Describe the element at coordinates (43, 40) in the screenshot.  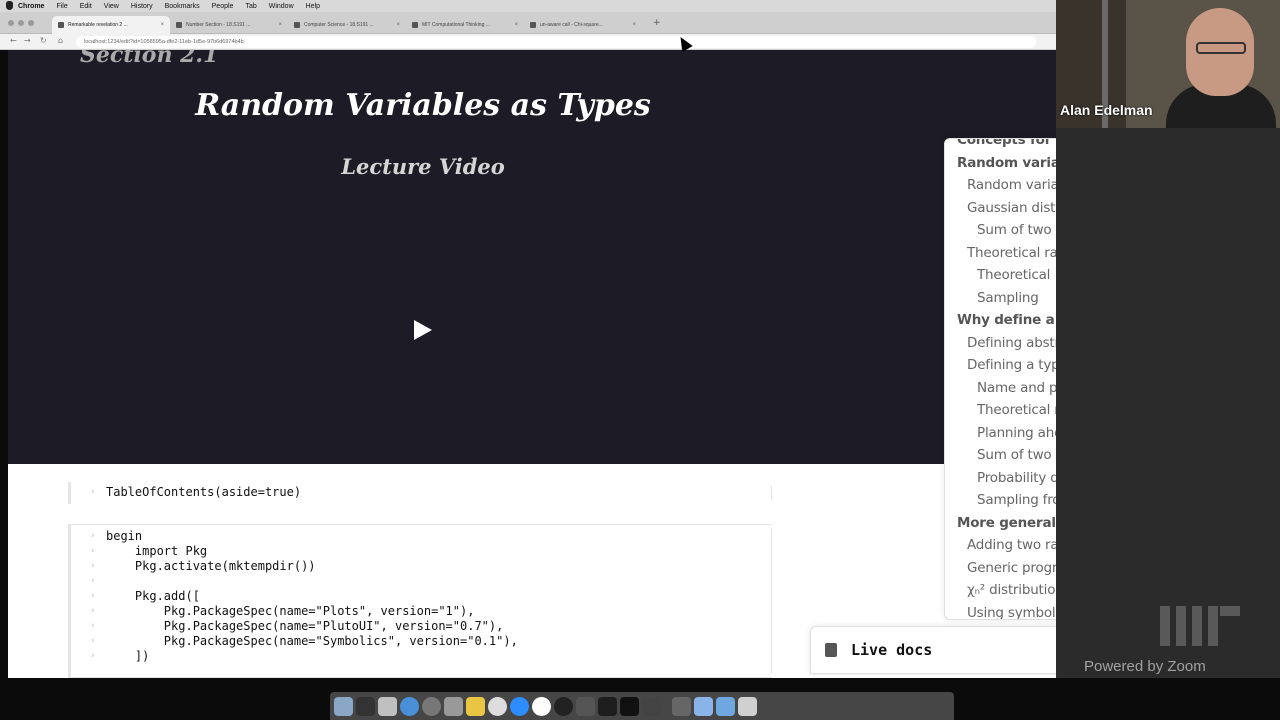
I see `reload-icon: ↻` at that location.